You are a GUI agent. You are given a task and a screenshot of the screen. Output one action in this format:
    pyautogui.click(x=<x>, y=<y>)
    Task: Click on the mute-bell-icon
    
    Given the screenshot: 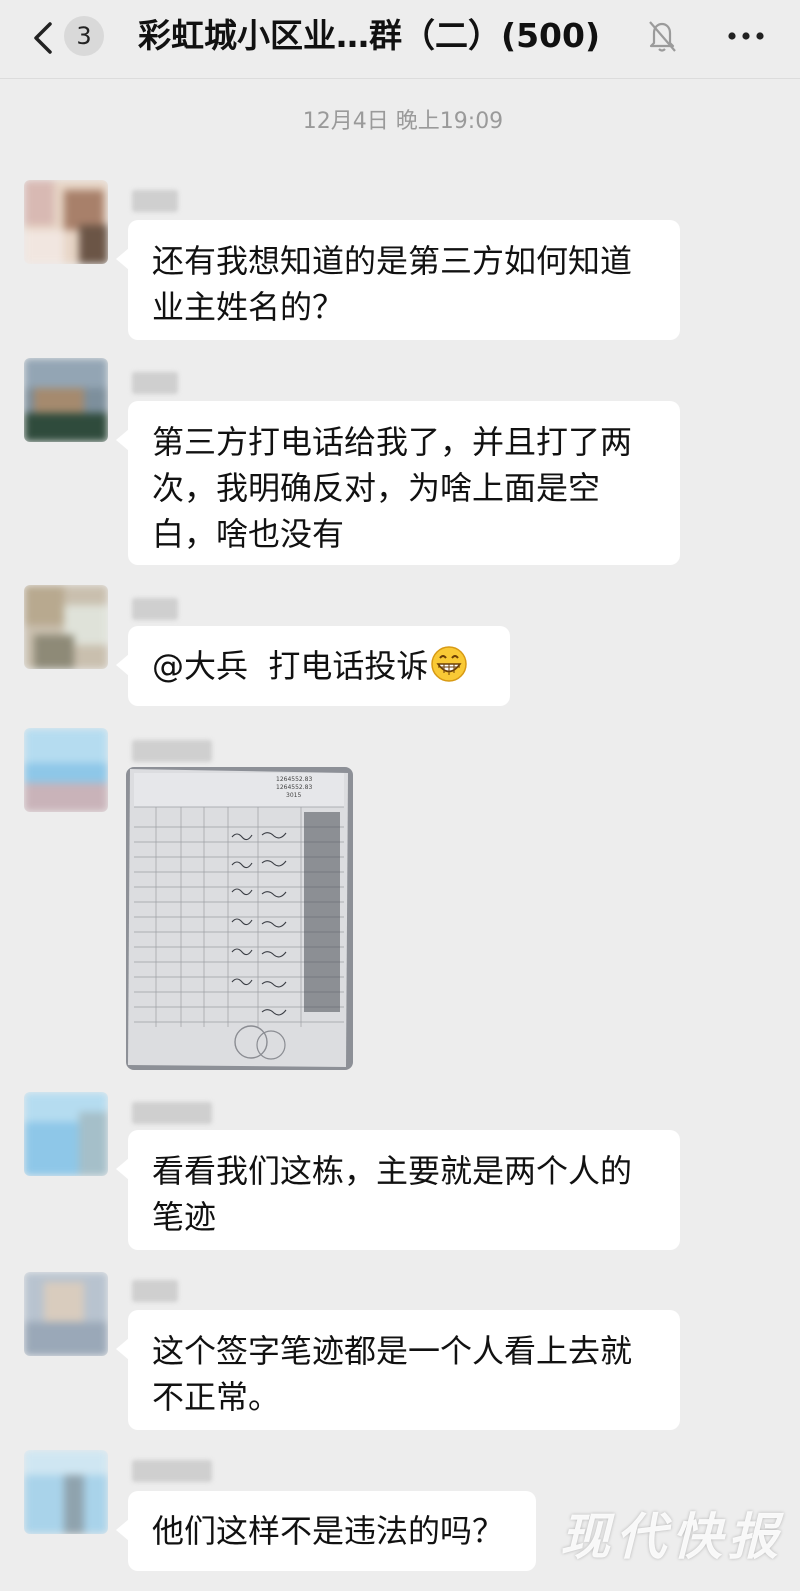 What is the action you would take?
    pyautogui.click(x=662, y=36)
    